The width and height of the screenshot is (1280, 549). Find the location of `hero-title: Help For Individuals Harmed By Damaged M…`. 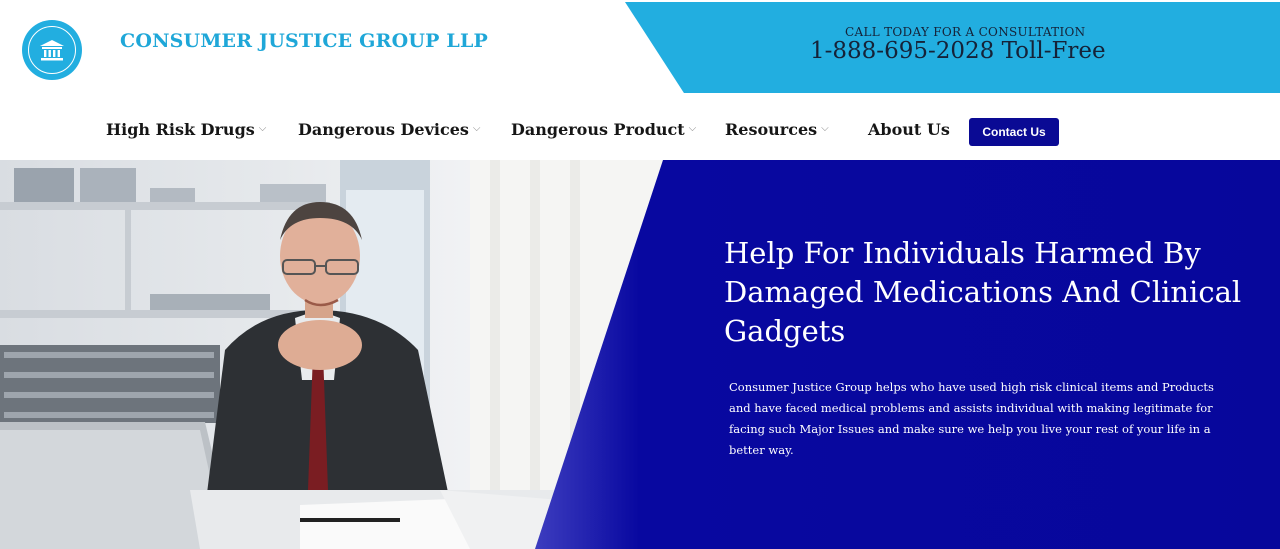

hero-title: Help For Individuals Harmed By Damaged M… is located at coordinates (983, 292).